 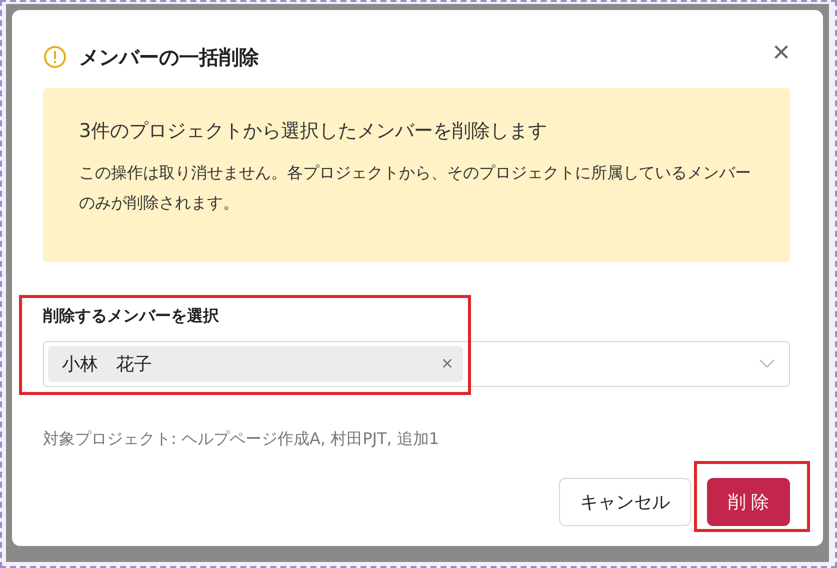 What do you see at coordinates (767, 364) in the screenshot?
I see `chevron-down-icon` at bounding box center [767, 364].